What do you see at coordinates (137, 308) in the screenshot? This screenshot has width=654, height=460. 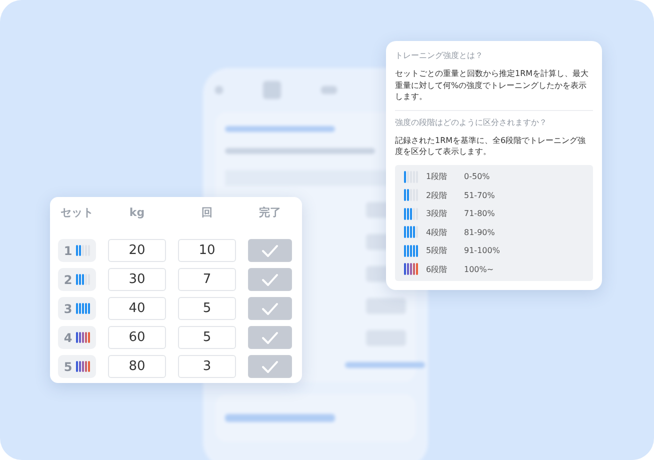 I see `weight-field: 40` at bounding box center [137, 308].